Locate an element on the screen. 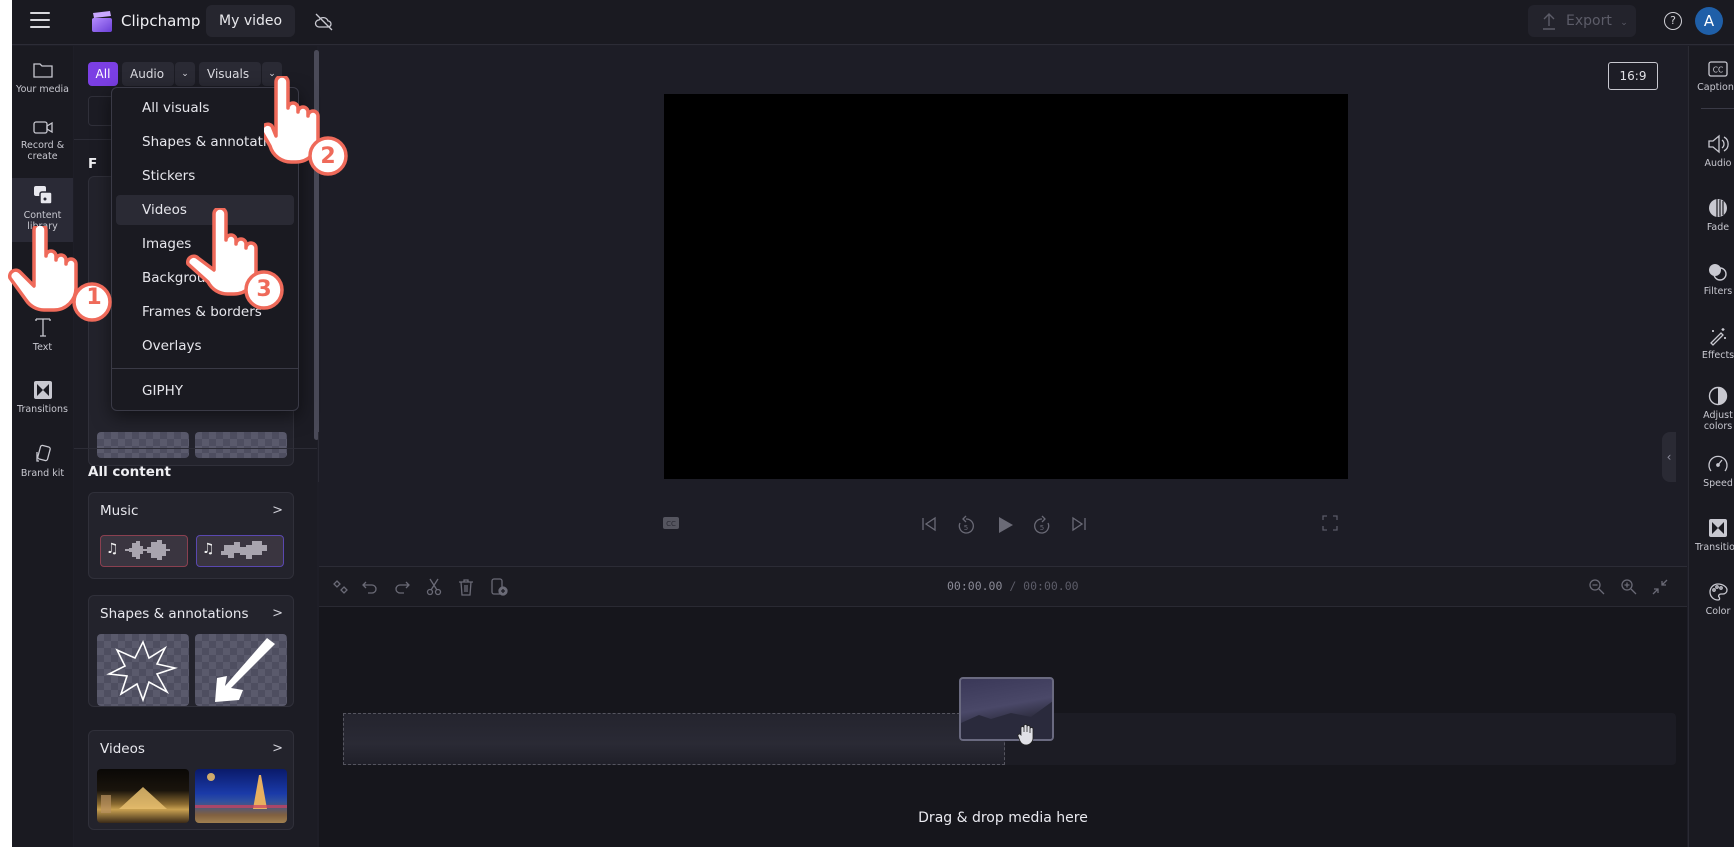 The height and width of the screenshot is (847, 1734). skip-to-end-icon is located at coordinates (1079, 526).